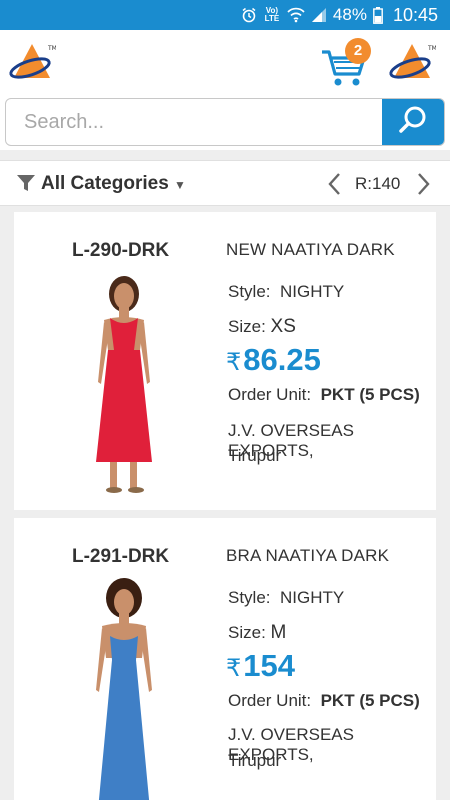 This screenshot has width=450, height=800. I want to click on price-value: 86.25, so click(282, 359).